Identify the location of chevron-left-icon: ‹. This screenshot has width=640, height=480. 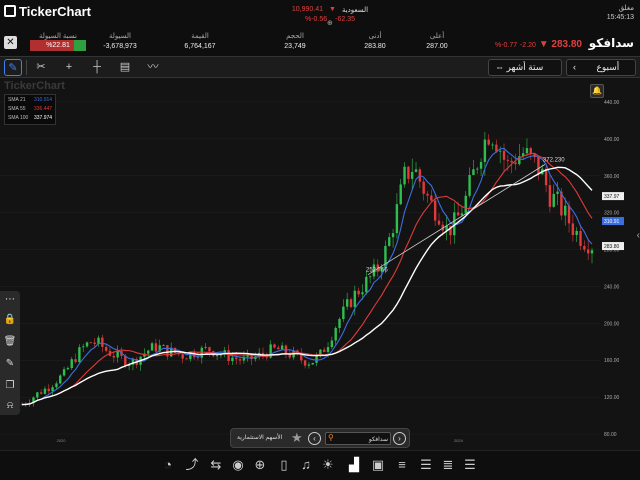
(638, 235).